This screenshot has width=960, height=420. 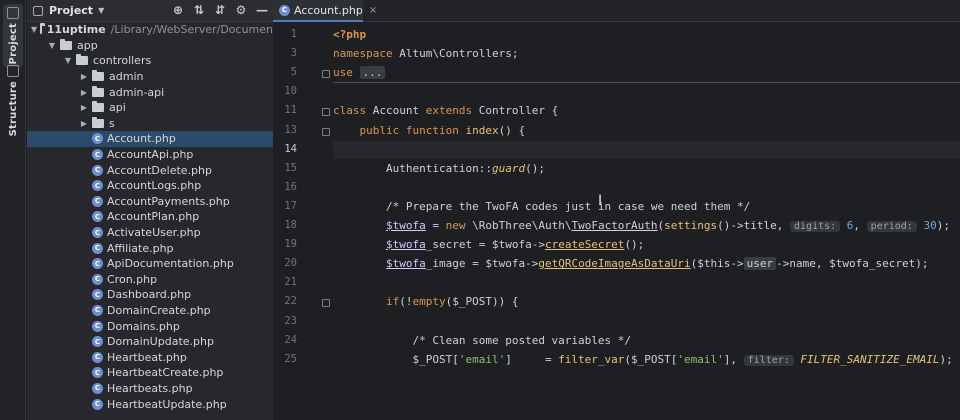 I want to click on project-tool-tab: Project, so click(x=13, y=36).